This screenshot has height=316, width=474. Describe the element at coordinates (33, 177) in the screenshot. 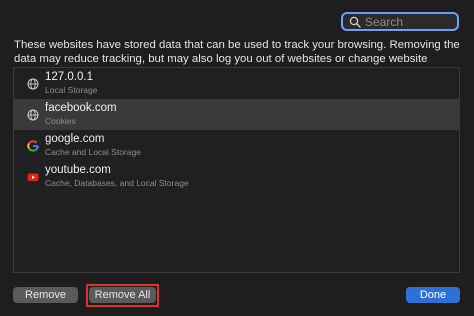

I see `youtube-logo-icon` at that location.